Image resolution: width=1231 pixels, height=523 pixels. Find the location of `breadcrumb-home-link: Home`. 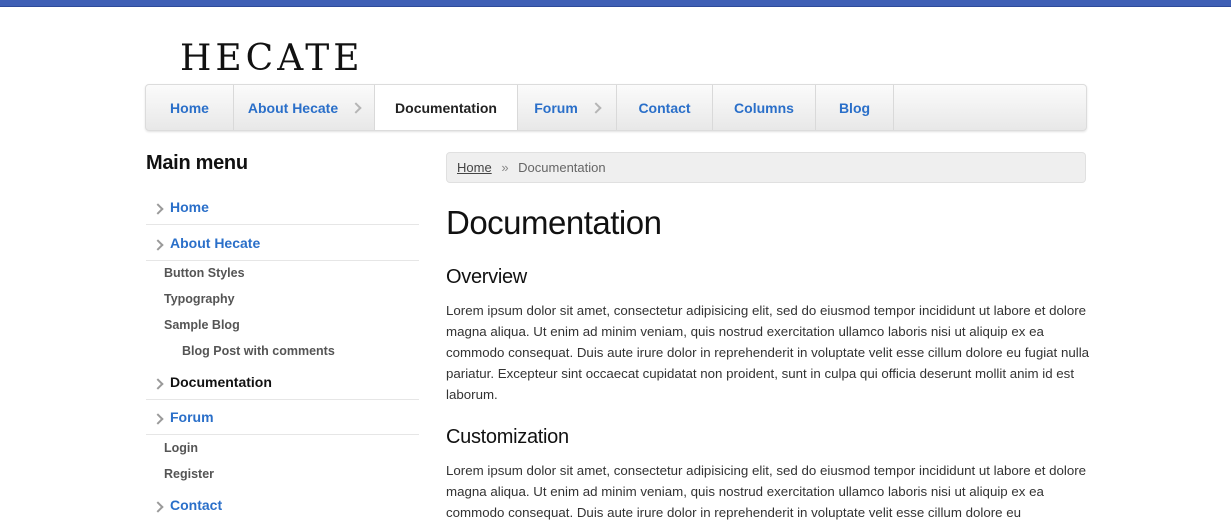

breadcrumb-home-link: Home is located at coordinates (474, 167).